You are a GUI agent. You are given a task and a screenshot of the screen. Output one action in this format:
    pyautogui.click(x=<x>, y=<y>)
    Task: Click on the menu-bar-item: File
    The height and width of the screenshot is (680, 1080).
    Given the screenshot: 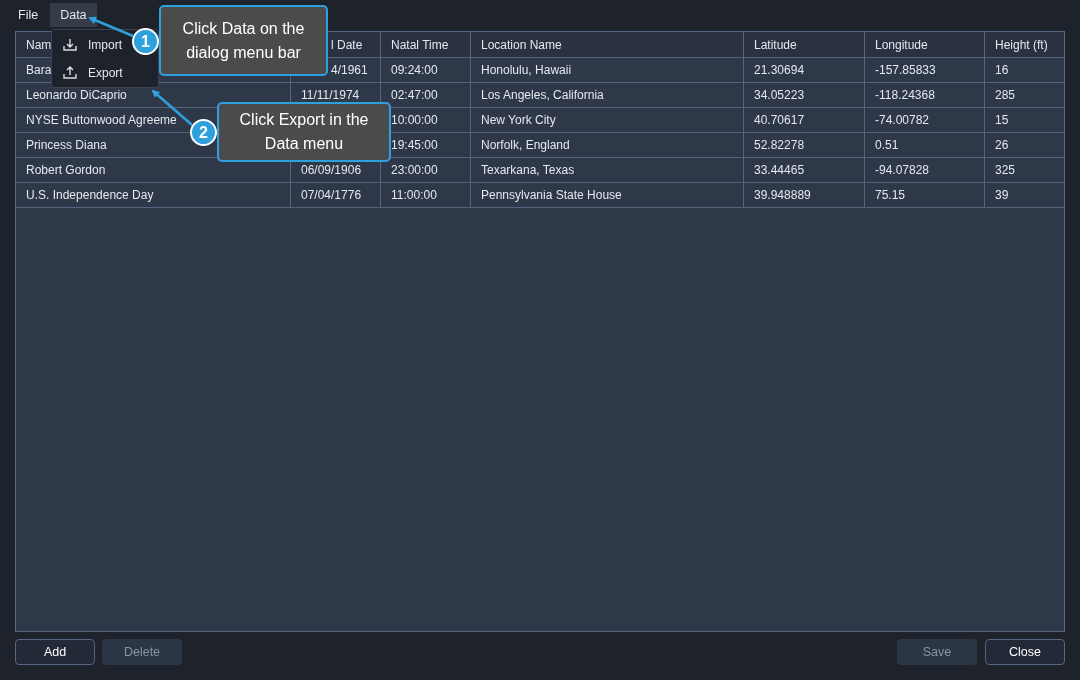 What is the action you would take?
    pyautogui.click(x=28, y=15)
    